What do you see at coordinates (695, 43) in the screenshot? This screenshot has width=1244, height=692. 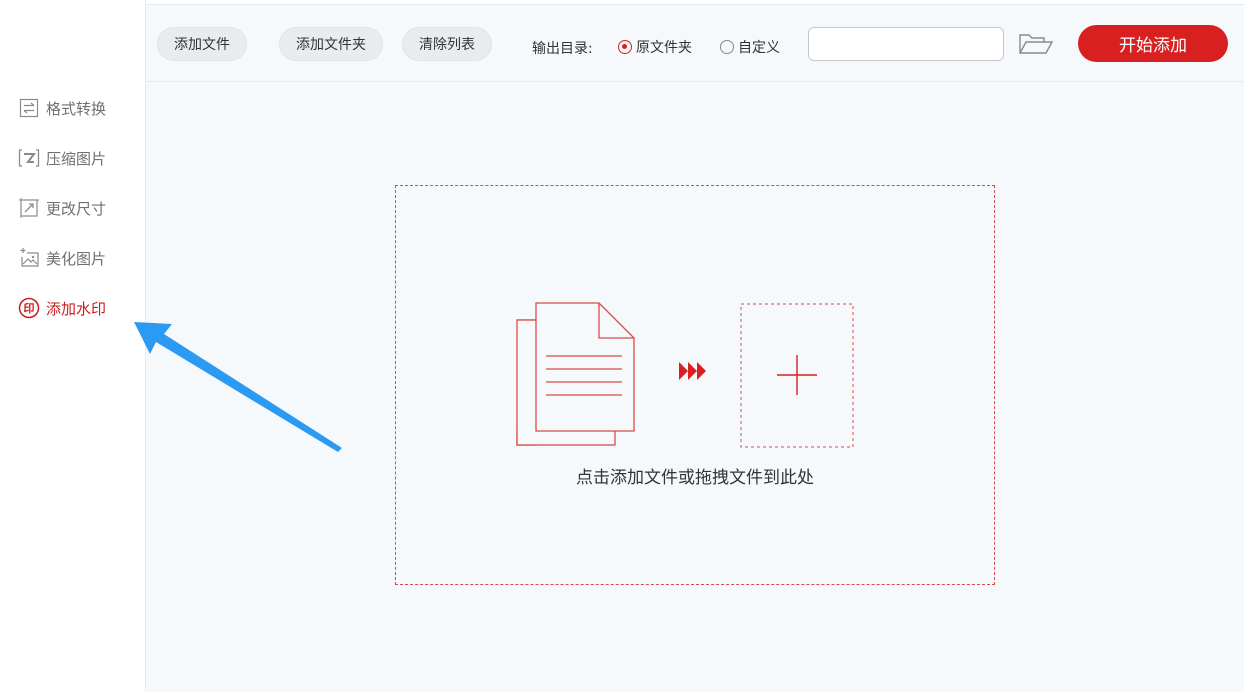 I see `toolbar: 添加文件 添加文件夹 清除列表 输出目录: 原文件夹 自定义 开始添加` at bounding box center [695, 43].